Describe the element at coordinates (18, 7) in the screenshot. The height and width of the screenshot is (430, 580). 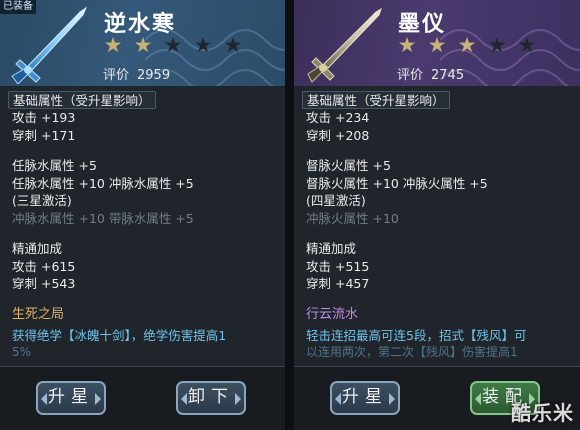
I see `equipped-tag: 已装备` at that location.